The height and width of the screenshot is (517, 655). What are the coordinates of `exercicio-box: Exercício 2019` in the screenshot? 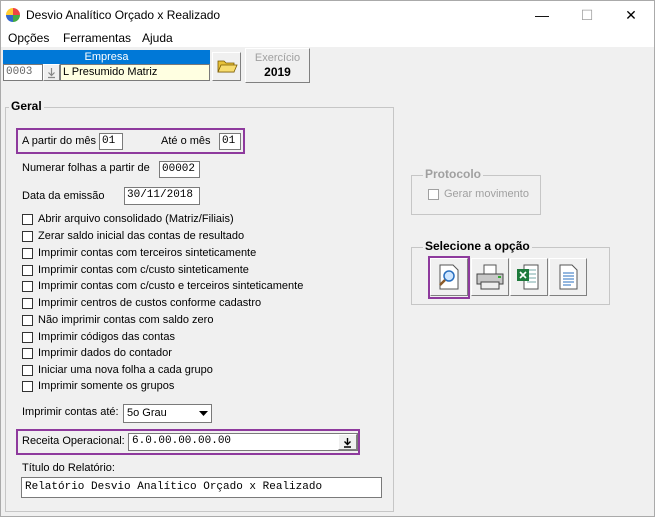 It's located at (277, 65).